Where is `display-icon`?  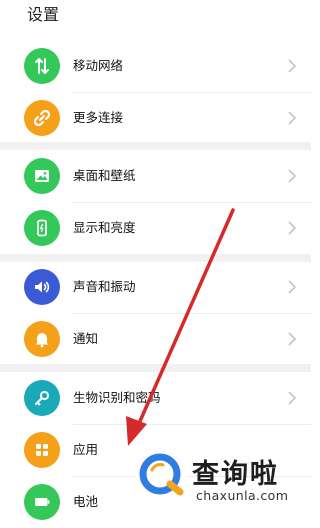 display-icon is located at coordinates (42, 228).